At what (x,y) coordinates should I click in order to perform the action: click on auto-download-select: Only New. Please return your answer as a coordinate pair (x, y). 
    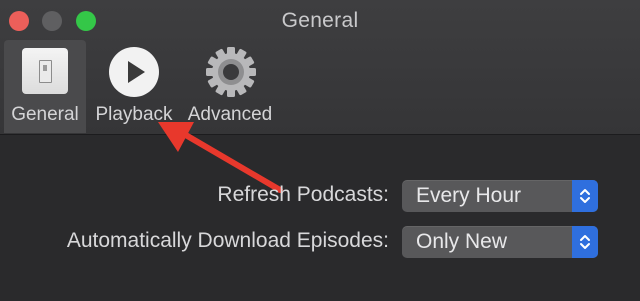
    Looking at the image, I should click on (500, 242).